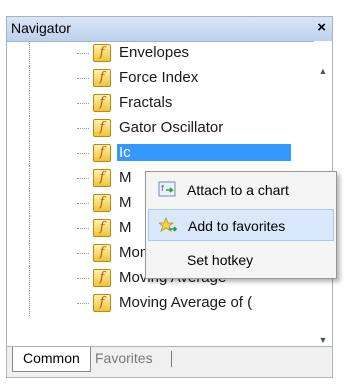 The height and width of the screenshot is (387, 363). Describe the element at coordinates (237, 226) in the screenshot. I see `menu-item-label: Add to favorites` at that location.